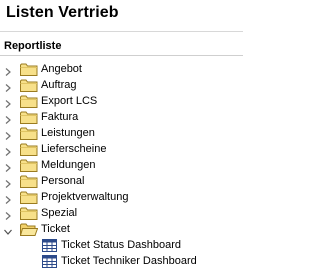 The image size is (320, 274). I want to click on tree-folder-meldungen: Meldungen, so click(121, 165).